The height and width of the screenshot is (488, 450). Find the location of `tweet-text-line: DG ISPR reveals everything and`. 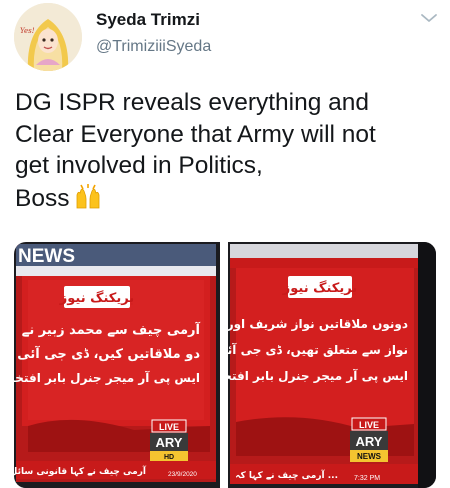

tweet-text-line: DG ISPR reveals everything and is located at coordinates (192, 102).